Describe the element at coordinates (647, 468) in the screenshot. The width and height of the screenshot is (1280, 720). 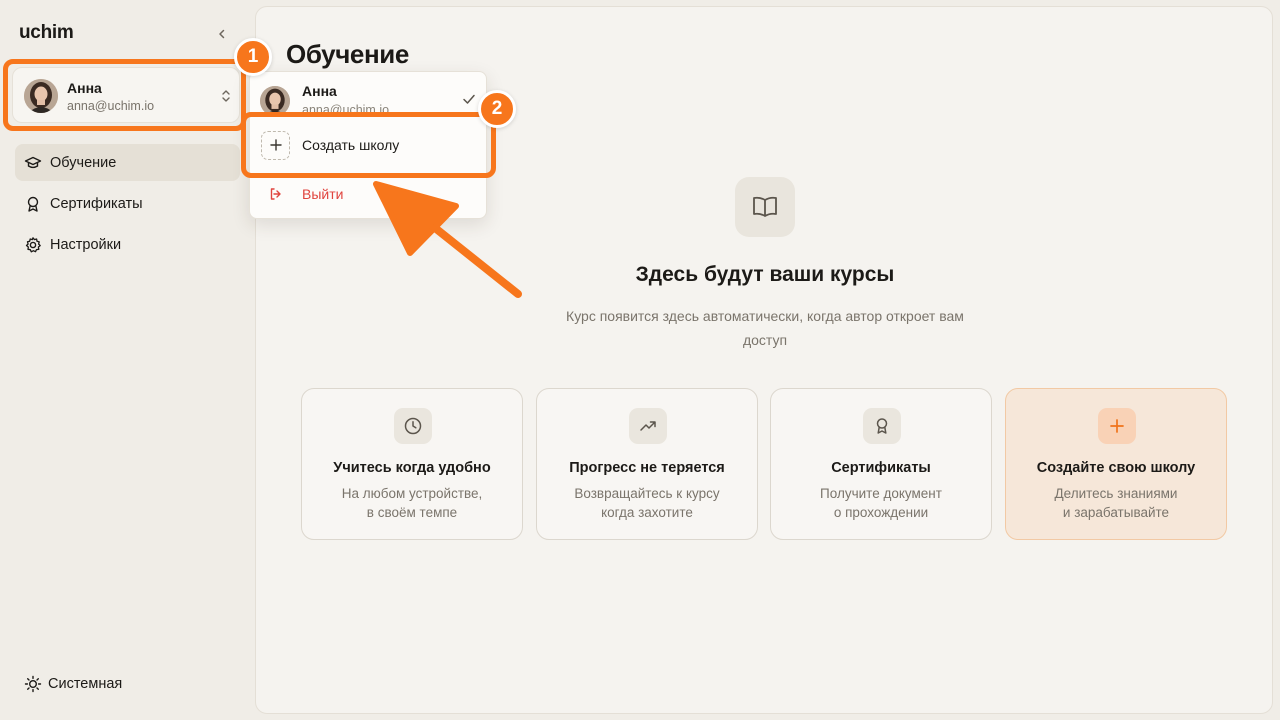
I see `feature-title: Прогресс не теряется` at that location.